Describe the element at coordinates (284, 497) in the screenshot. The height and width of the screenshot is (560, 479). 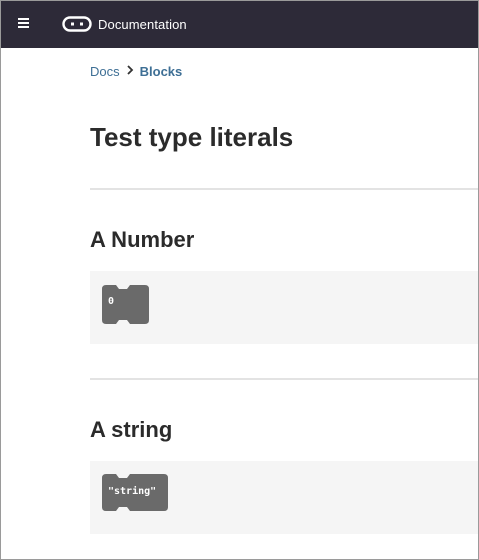
I see `string-block-panel: "string"` at that location.